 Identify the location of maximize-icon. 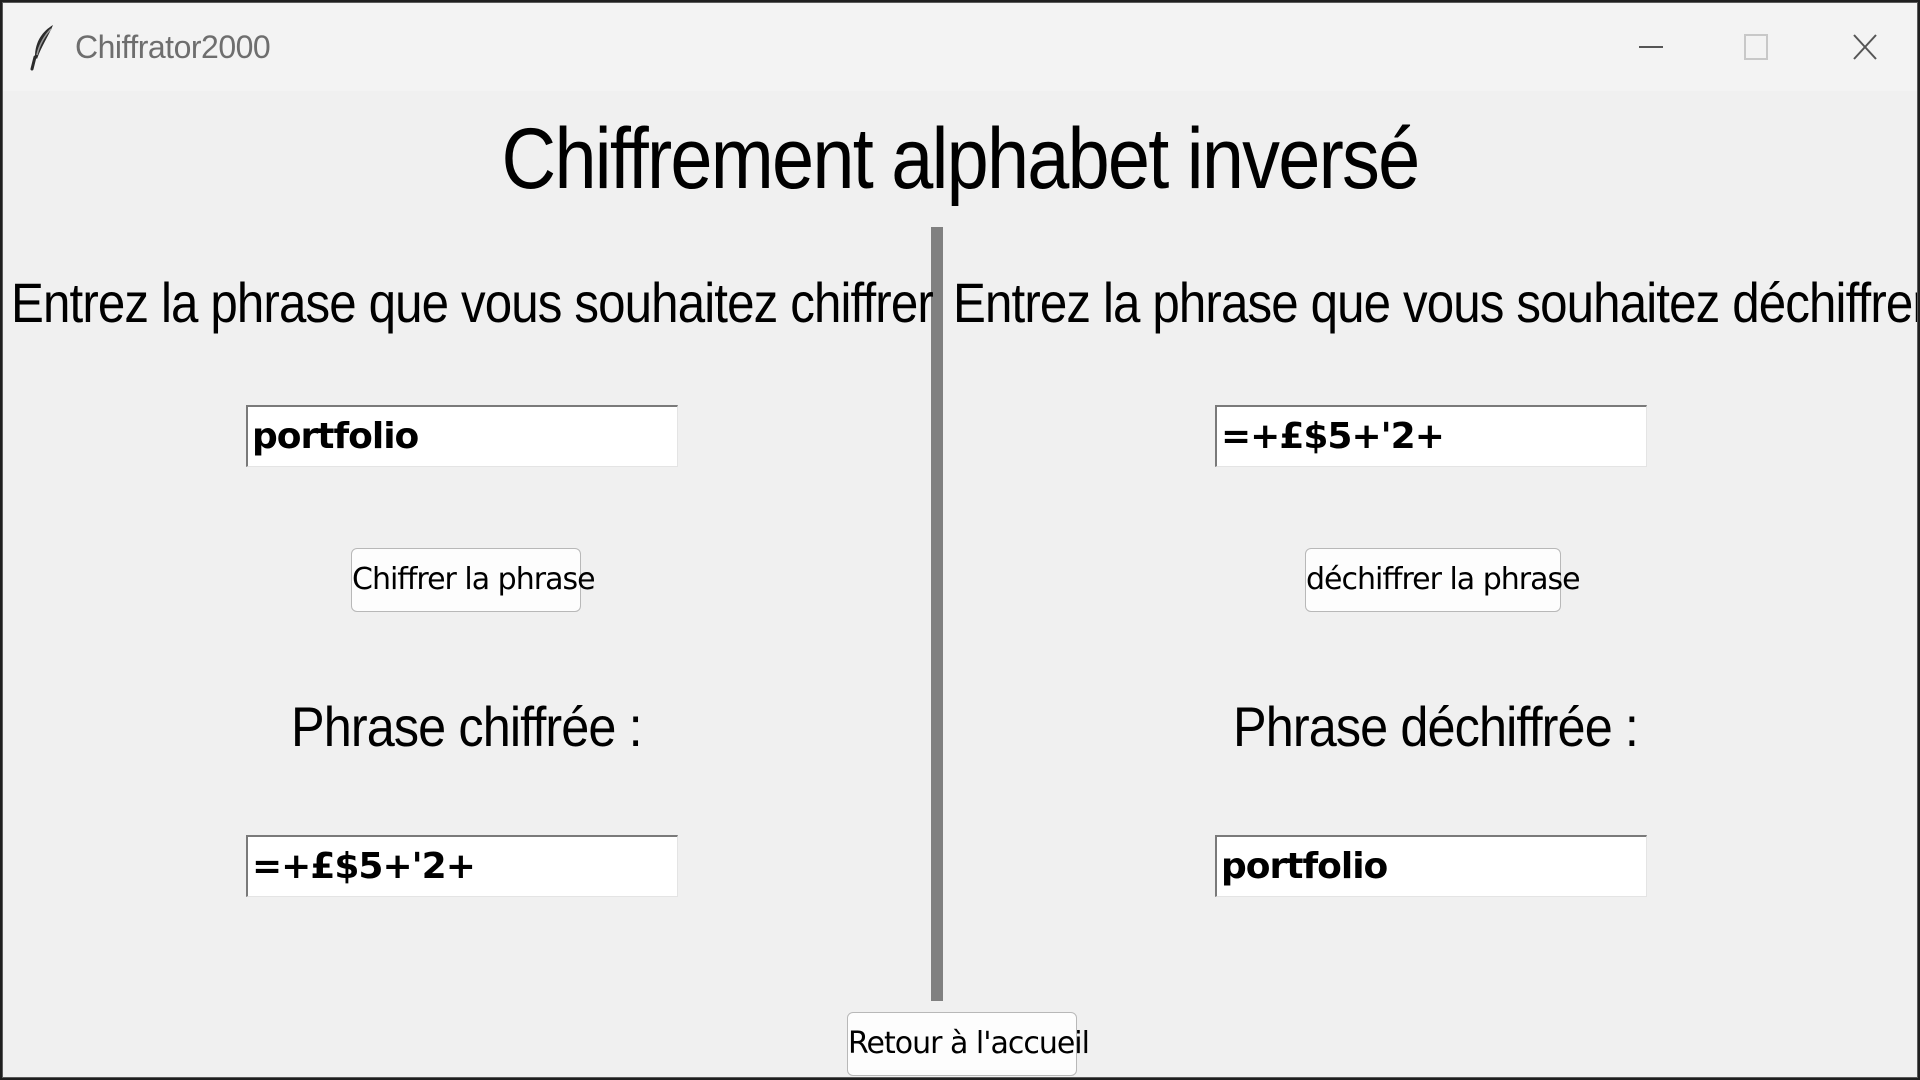
(1756, 47).